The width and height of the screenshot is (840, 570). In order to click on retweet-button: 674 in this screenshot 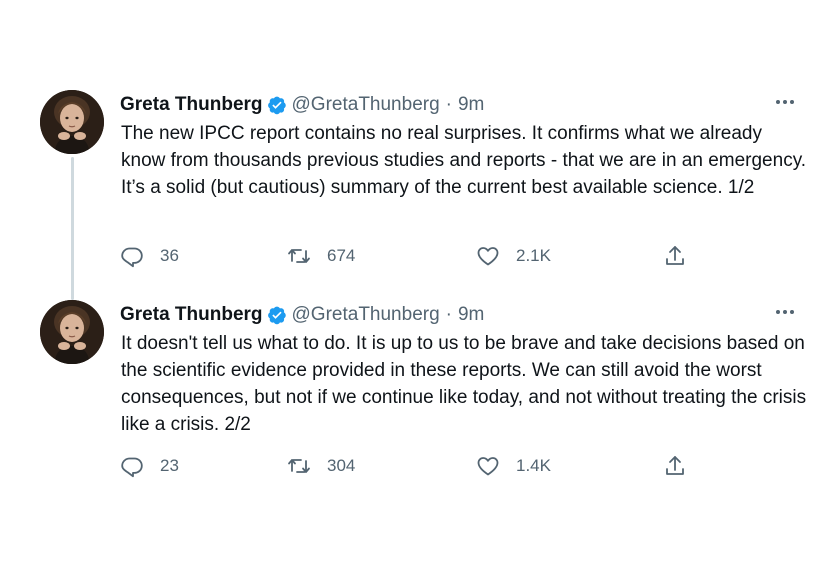, I will do `click(321, 256)`.